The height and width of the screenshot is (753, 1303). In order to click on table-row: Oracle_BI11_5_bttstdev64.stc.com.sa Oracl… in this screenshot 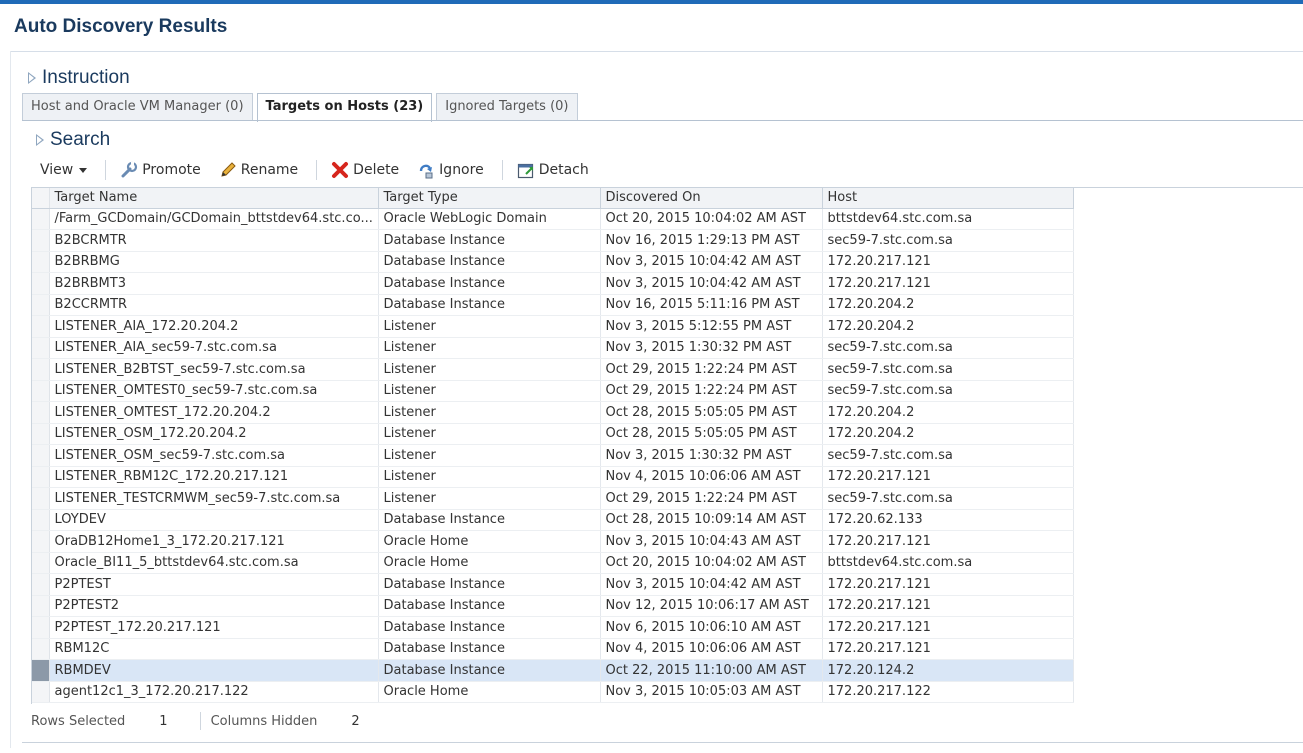, I will do `click(553, 563)`.